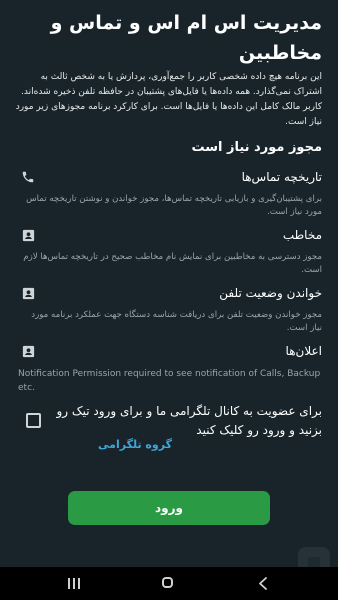 The width and height of the screenshot is (338, 600). I want to click on system-navigation-bar, so click(169, 583).